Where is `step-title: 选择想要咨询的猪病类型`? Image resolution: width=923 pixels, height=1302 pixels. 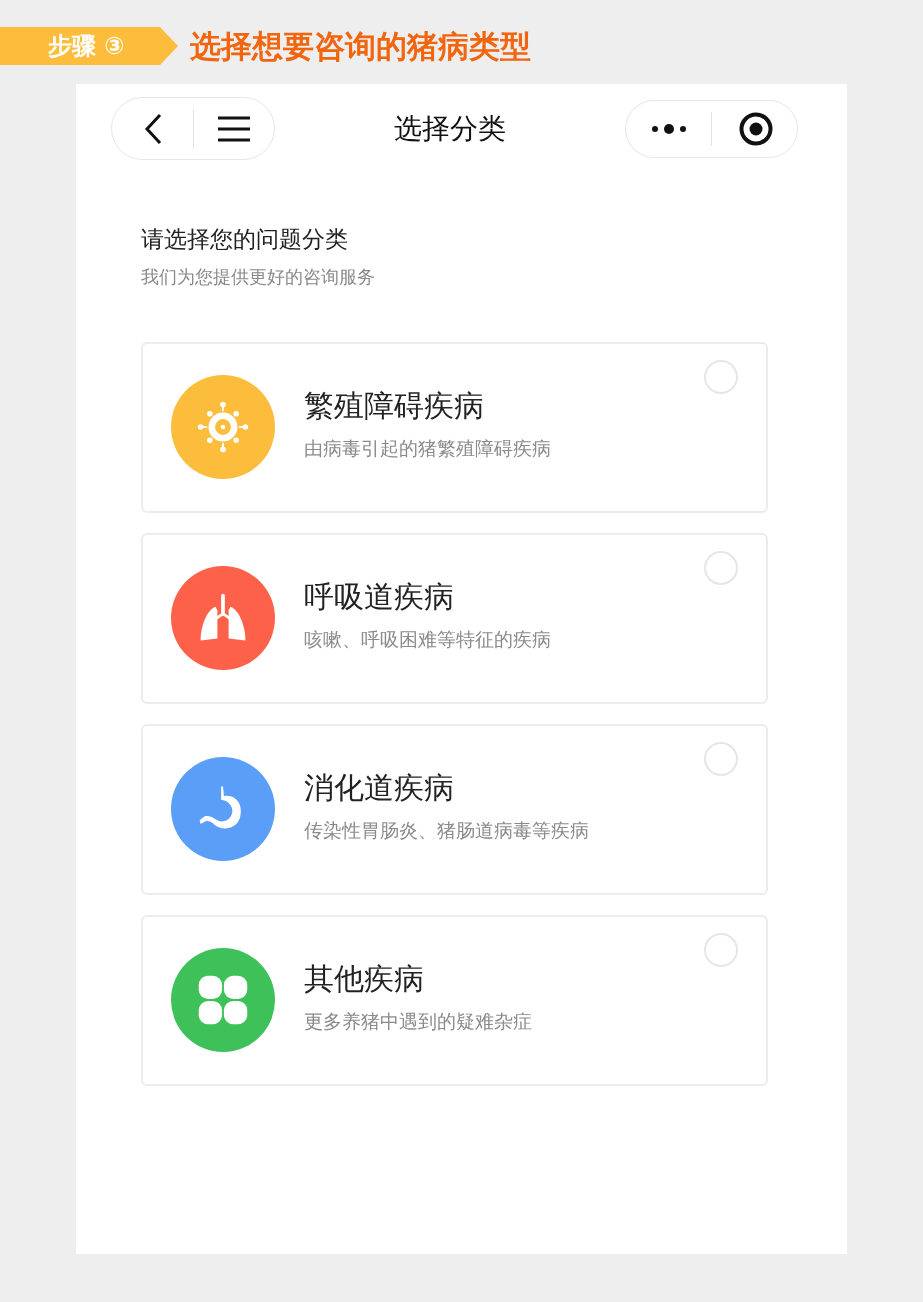
step-title: 选择想要咨询的猪病类型 is located at coordinates (360, 46).